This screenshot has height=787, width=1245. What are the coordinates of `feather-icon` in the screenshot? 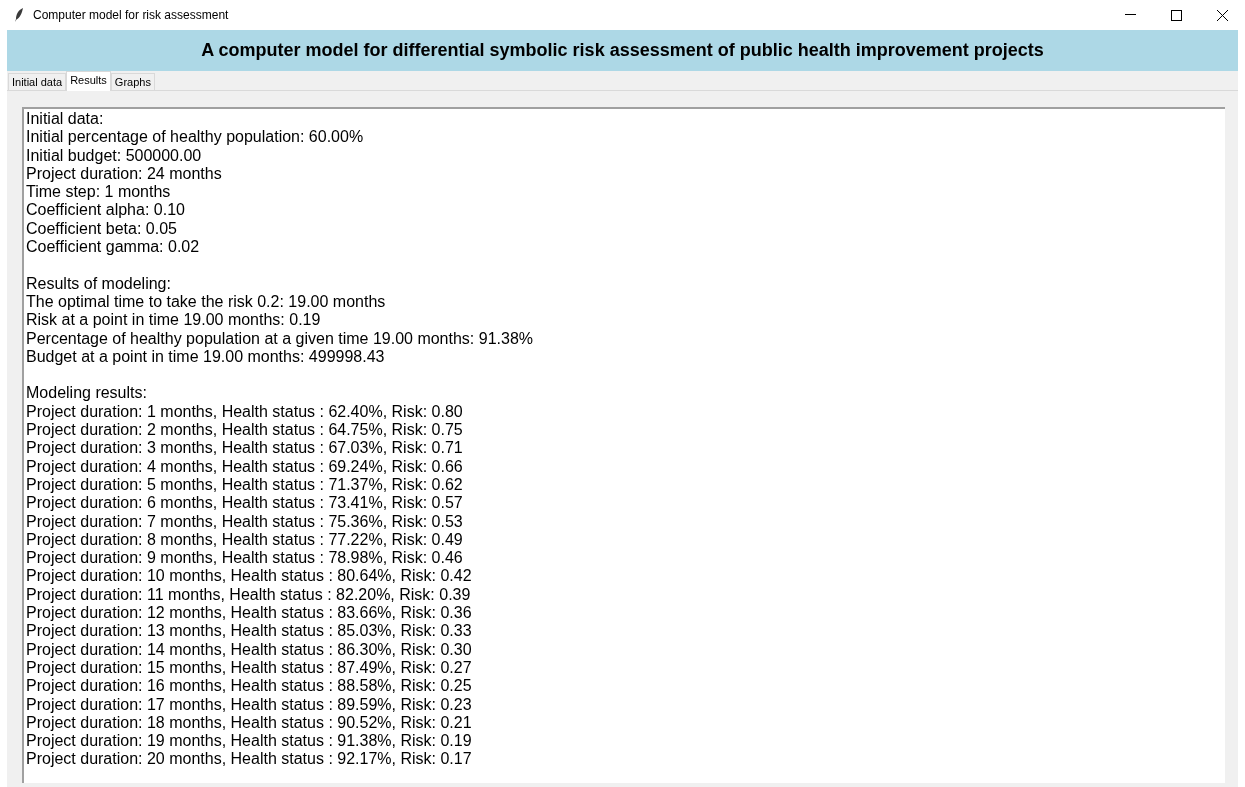 It's located at (19, 15).